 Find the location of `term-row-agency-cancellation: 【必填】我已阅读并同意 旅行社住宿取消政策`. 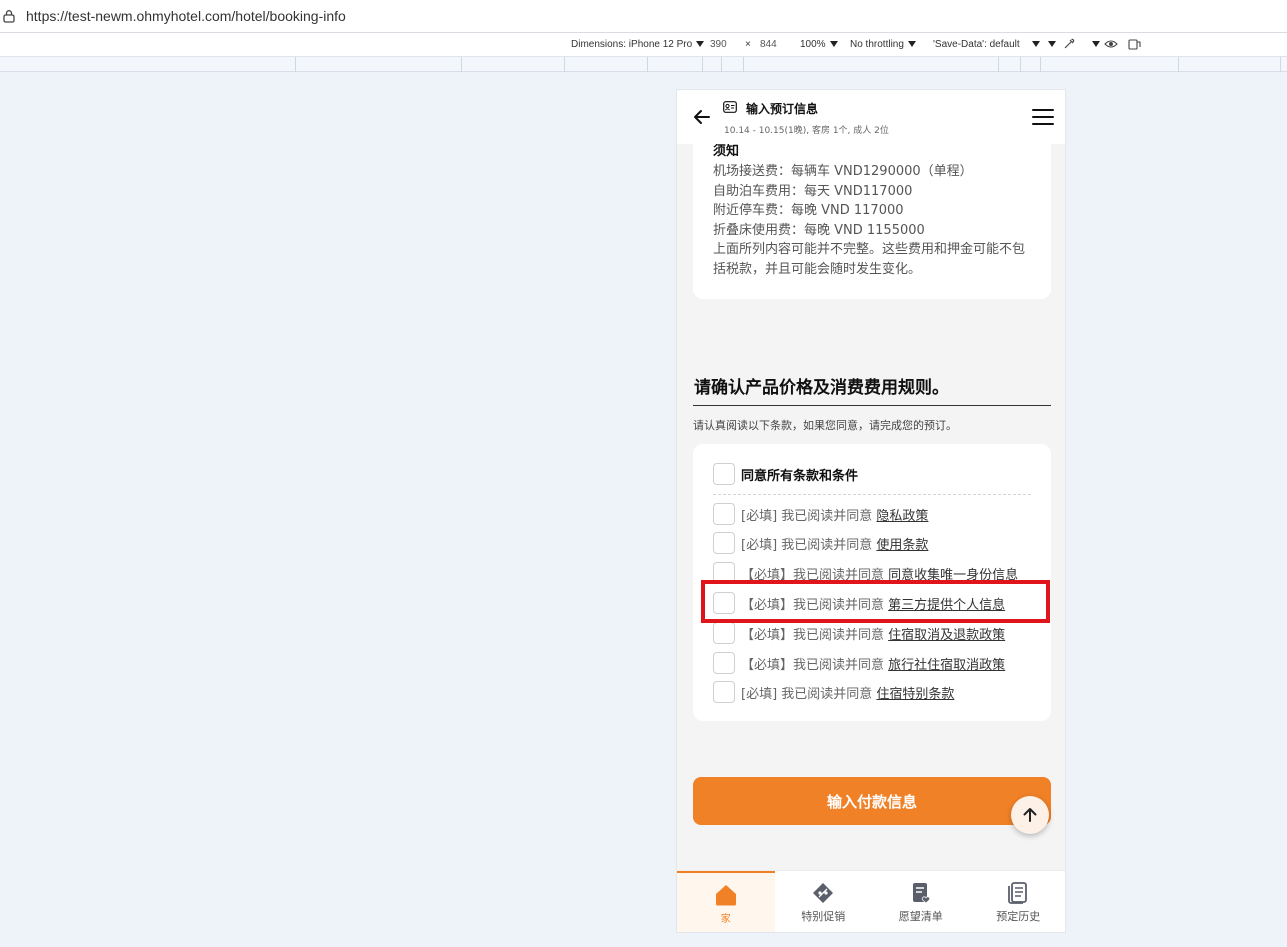

term-row-agency-cancellation: 【必填】我已阅读并同意 旅行社住宿取消政策 is located at coordinates (878, 663).